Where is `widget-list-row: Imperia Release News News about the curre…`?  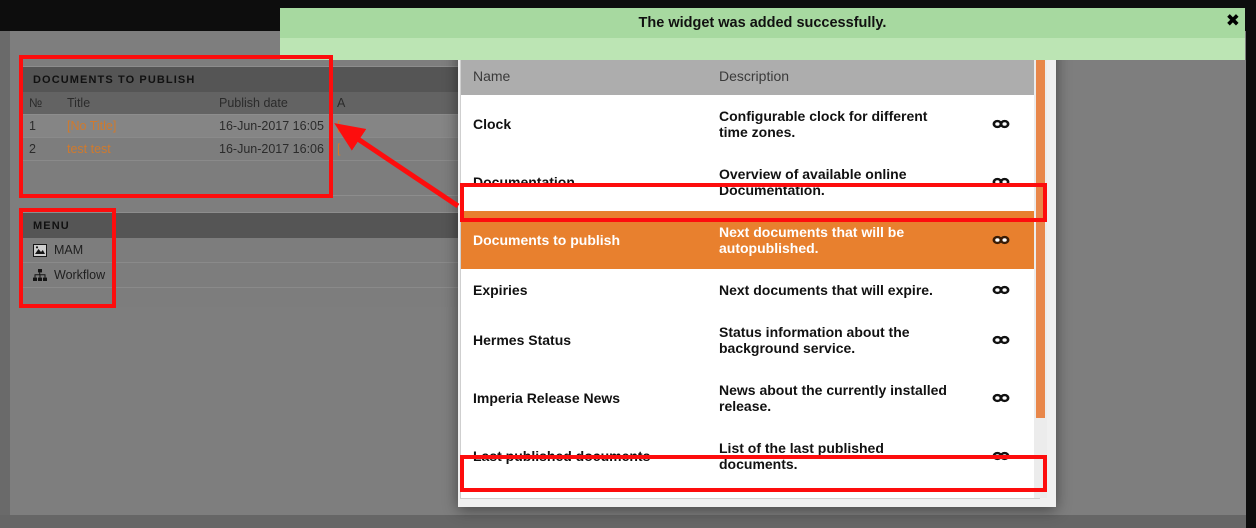 widget-list-row: Imperia Release News News about the curre… is located at coordinates (750, 398).